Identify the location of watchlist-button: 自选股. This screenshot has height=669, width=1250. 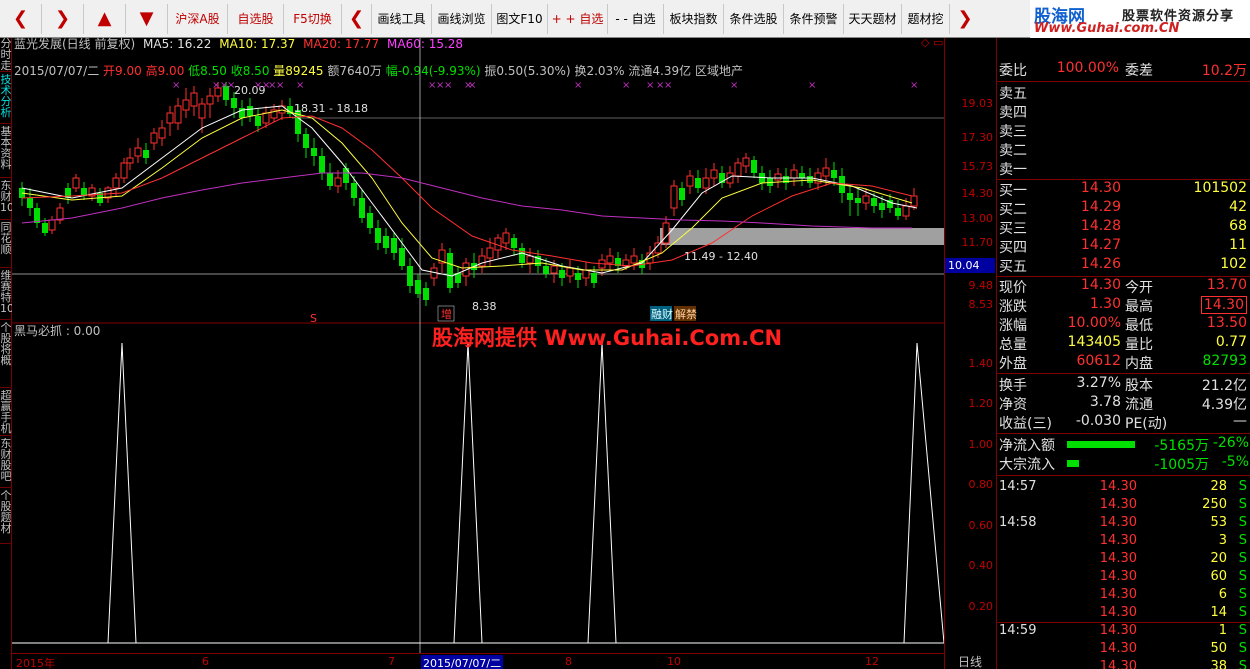
(256, 18).